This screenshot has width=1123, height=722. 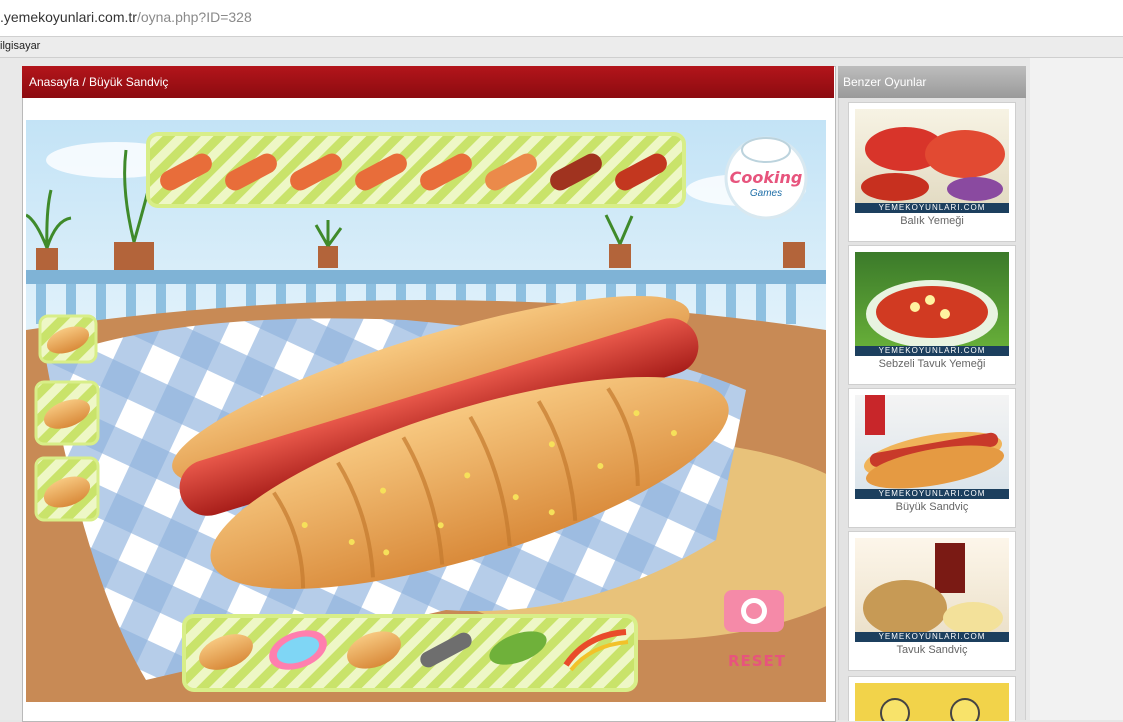 What do you see at coordinates (1076, 389) in the screenshot?
I see `right-gutter` at bounding box center [1076, 389].